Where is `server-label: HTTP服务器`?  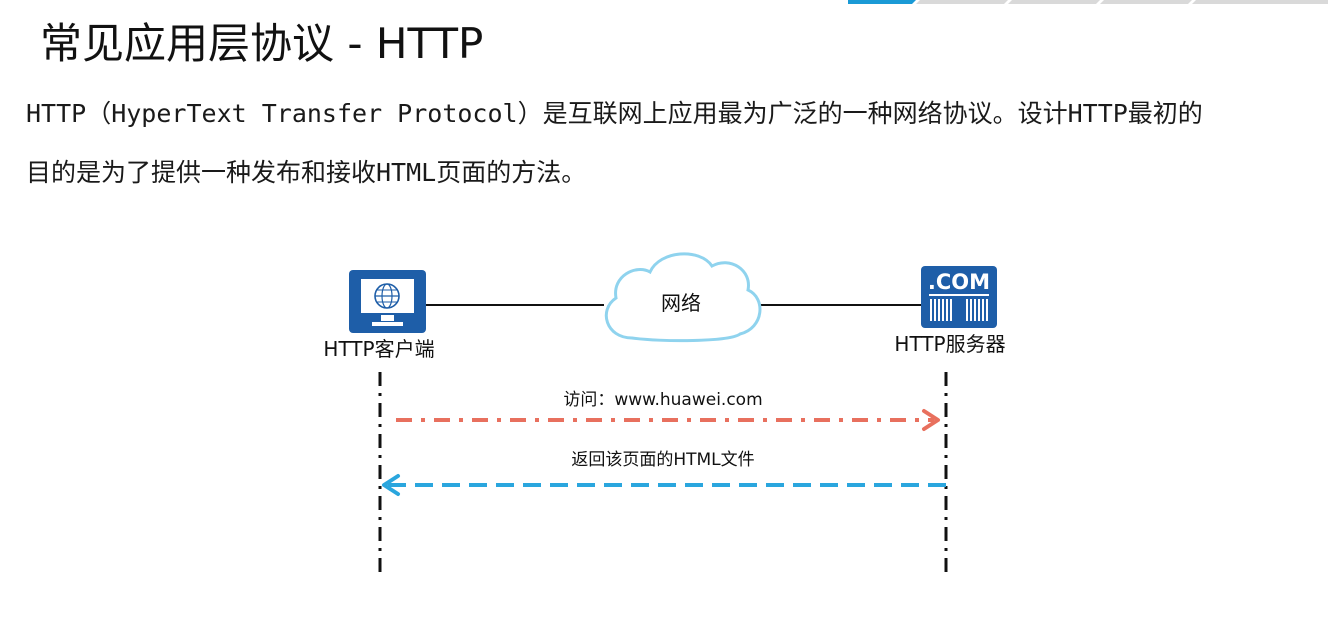
server-label: HTTP服务器 is located at coordinates (949, 344).